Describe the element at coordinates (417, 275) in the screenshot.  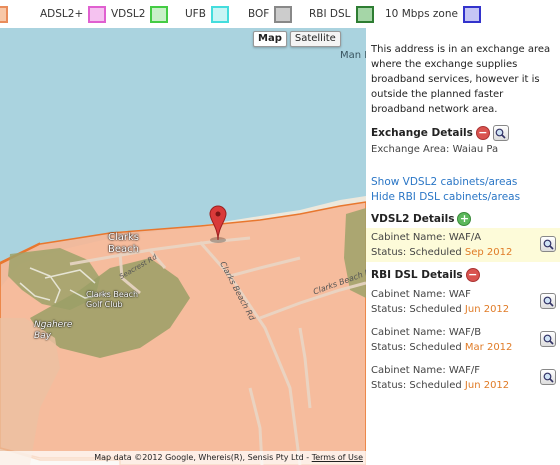
I see `rbi-details-title: RBI DSL Details` at that location.